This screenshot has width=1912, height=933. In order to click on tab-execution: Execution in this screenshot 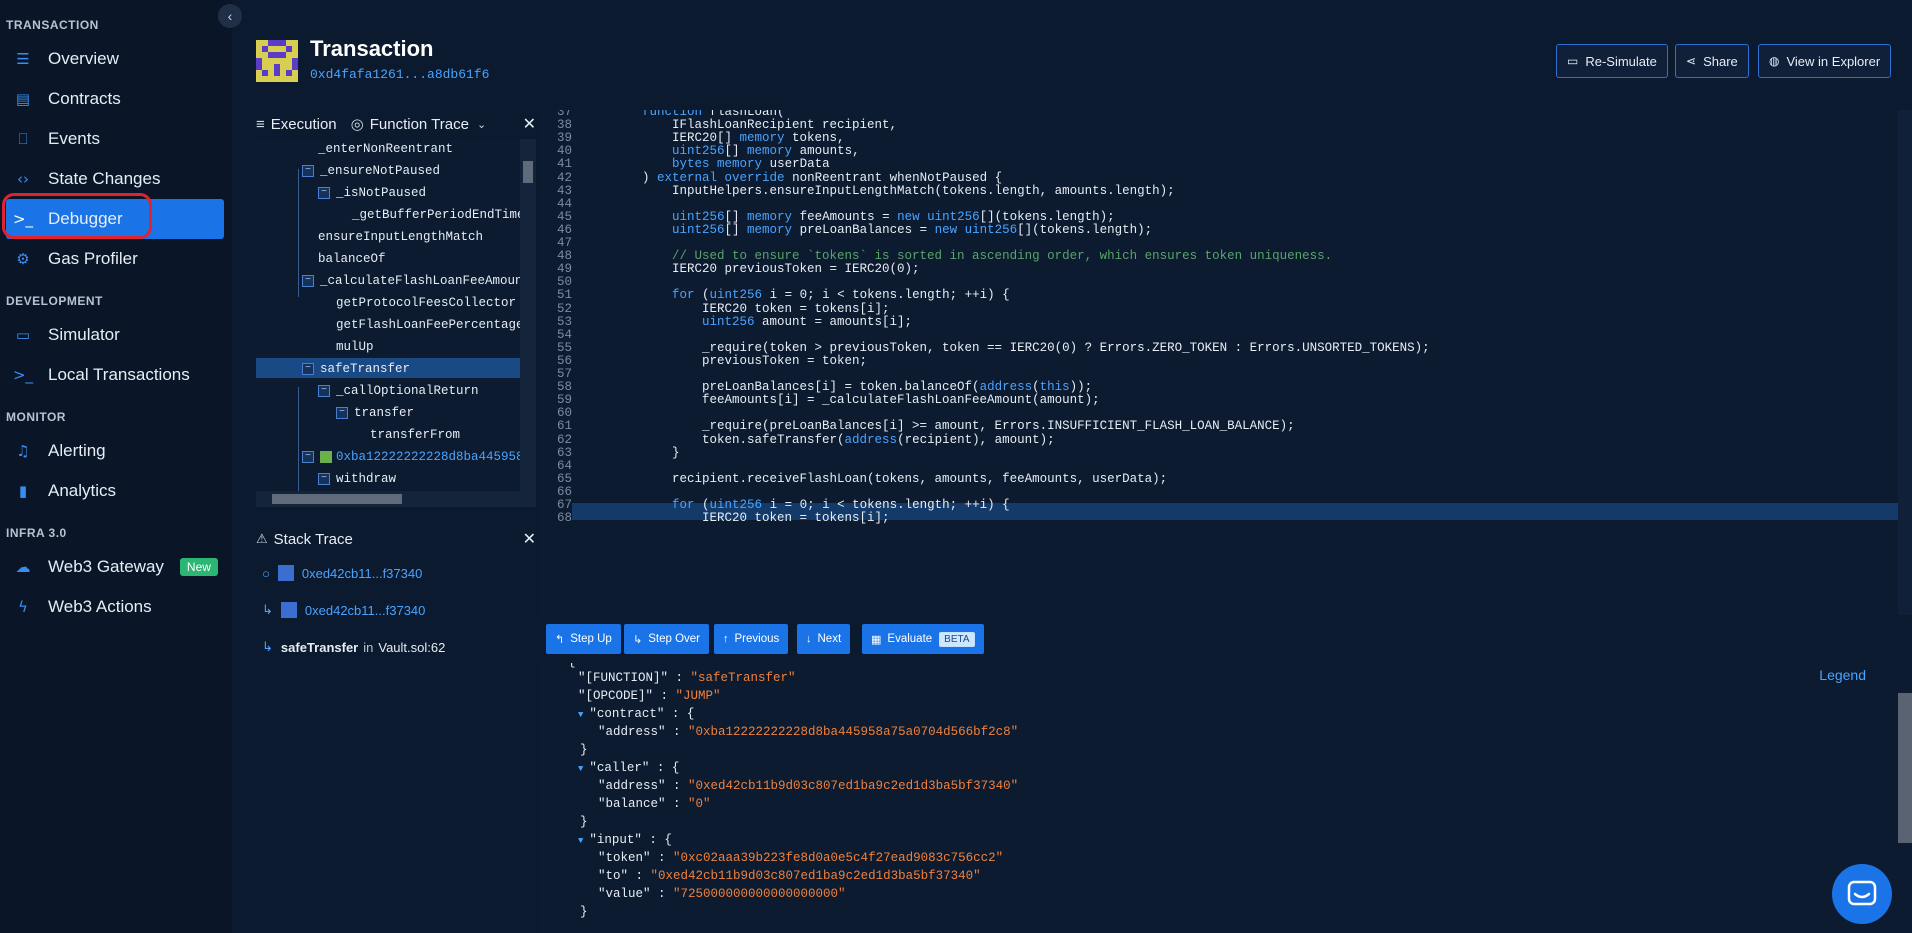, I will do `click(304, 124)`.